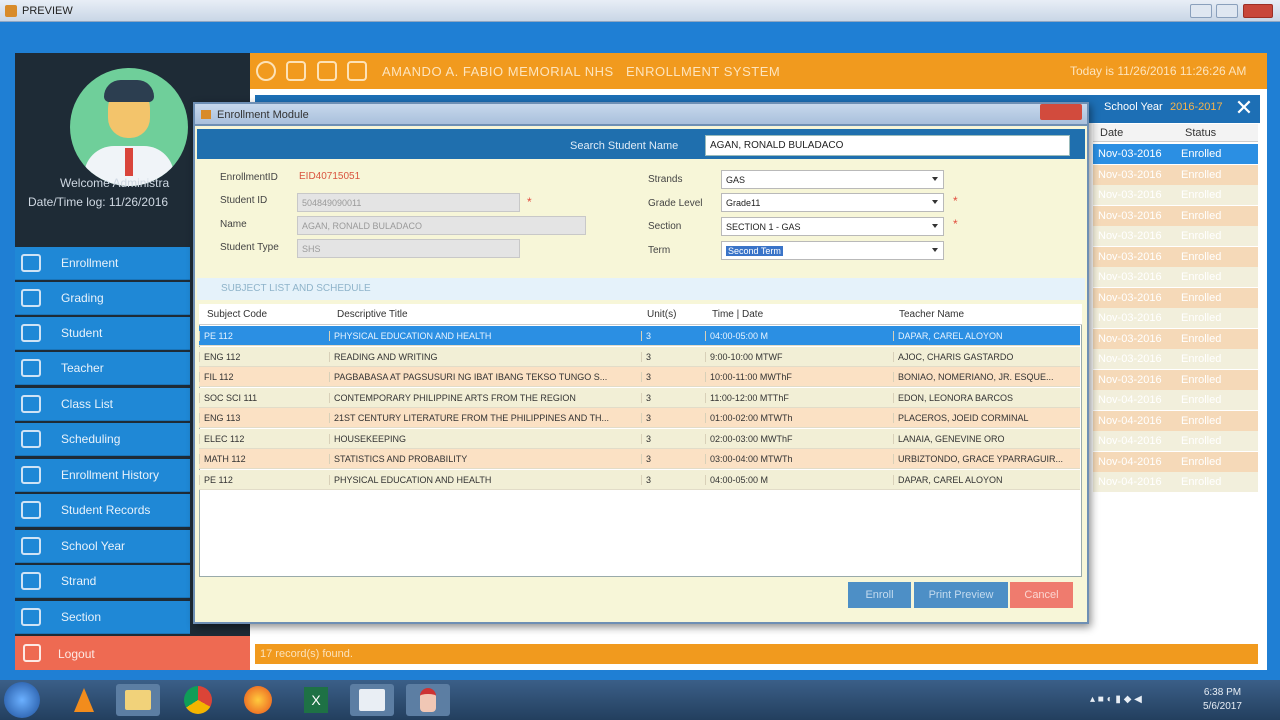 The width and height of the screenshot is (1280, 720). What do you see at coordinates (529, 202) in the screenshot?
I see `required-marker: *` at bounding box center [529, 202].